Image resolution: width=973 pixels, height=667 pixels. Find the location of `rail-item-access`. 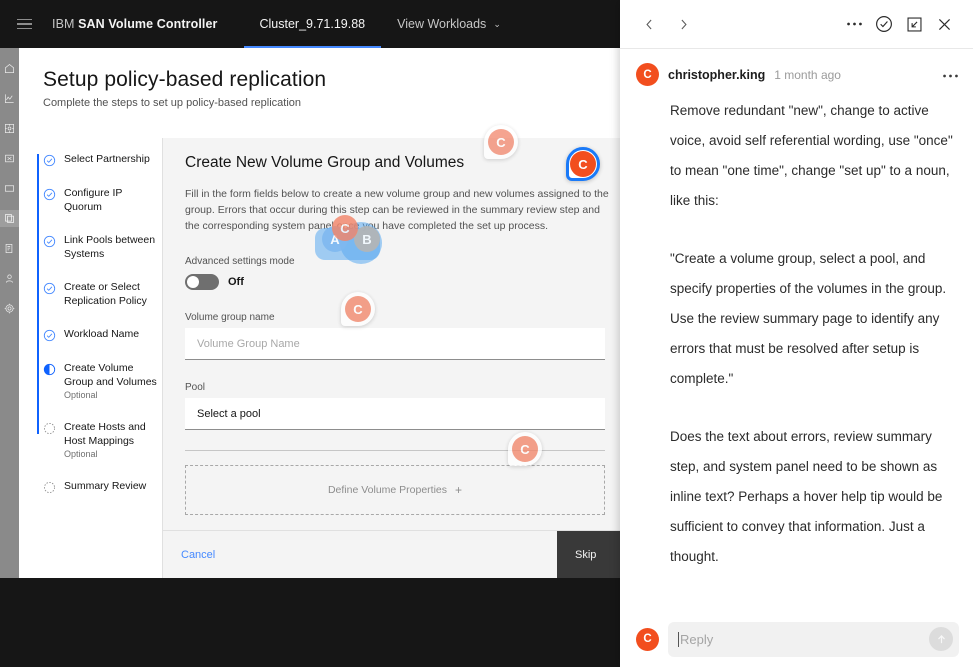

rail-item-access is located at coordinates (9, 248).